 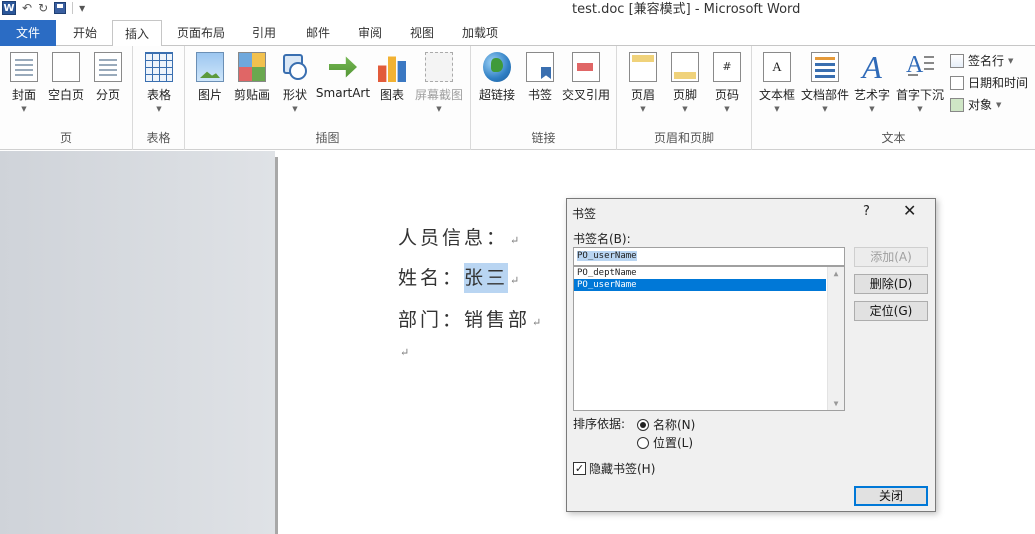 I want to click on tab-review: 审阅, so click(x=370, y=33).